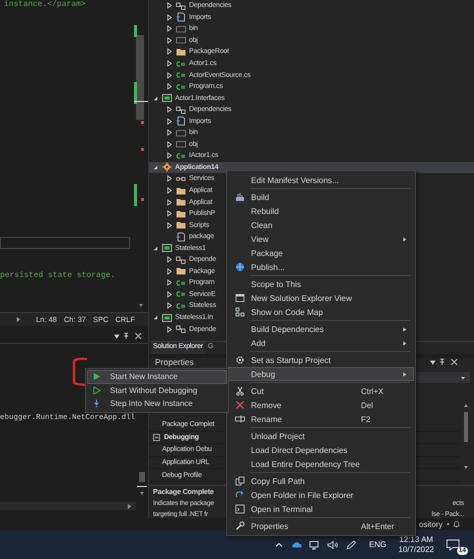 Image resolution: width=474 pixels, height=559 pixels. Describe the element at coordinates (174, 362) in the screenshot. I see `panel-title: Properties` at that location.